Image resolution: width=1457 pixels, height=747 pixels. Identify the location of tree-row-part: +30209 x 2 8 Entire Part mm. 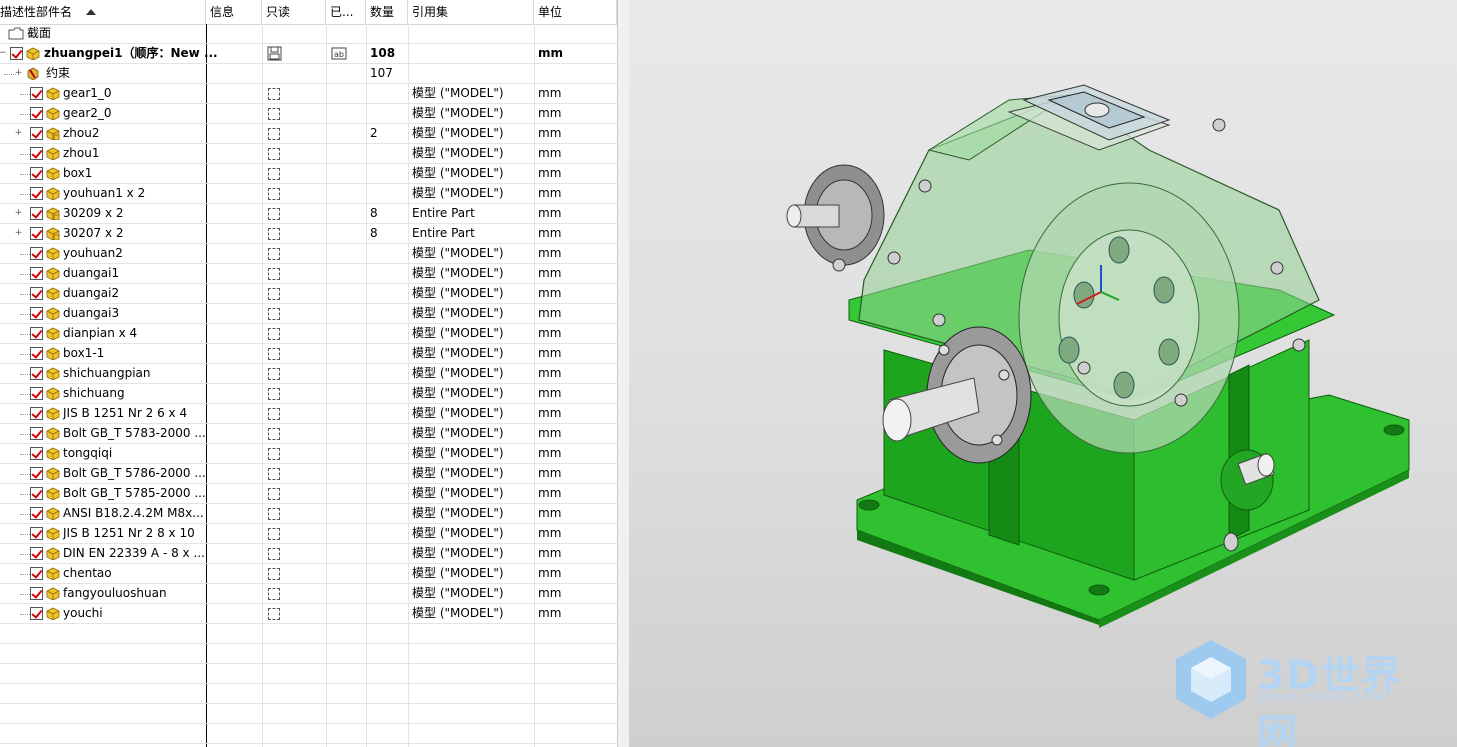
(308, 214).